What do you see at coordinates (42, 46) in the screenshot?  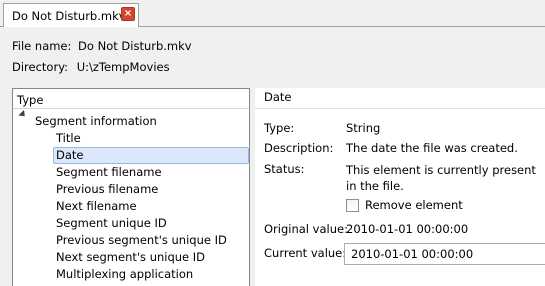 I see `file-name-label: File name:` at bounding box center [42, 46].